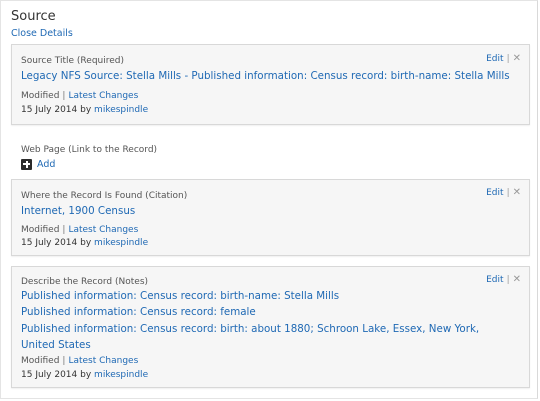 Image resolution: width=540 pixels, height=401 pixels. Describe the element at coordinates (26, 164) in the screenshot. I see `plus-square-icon` at that location.